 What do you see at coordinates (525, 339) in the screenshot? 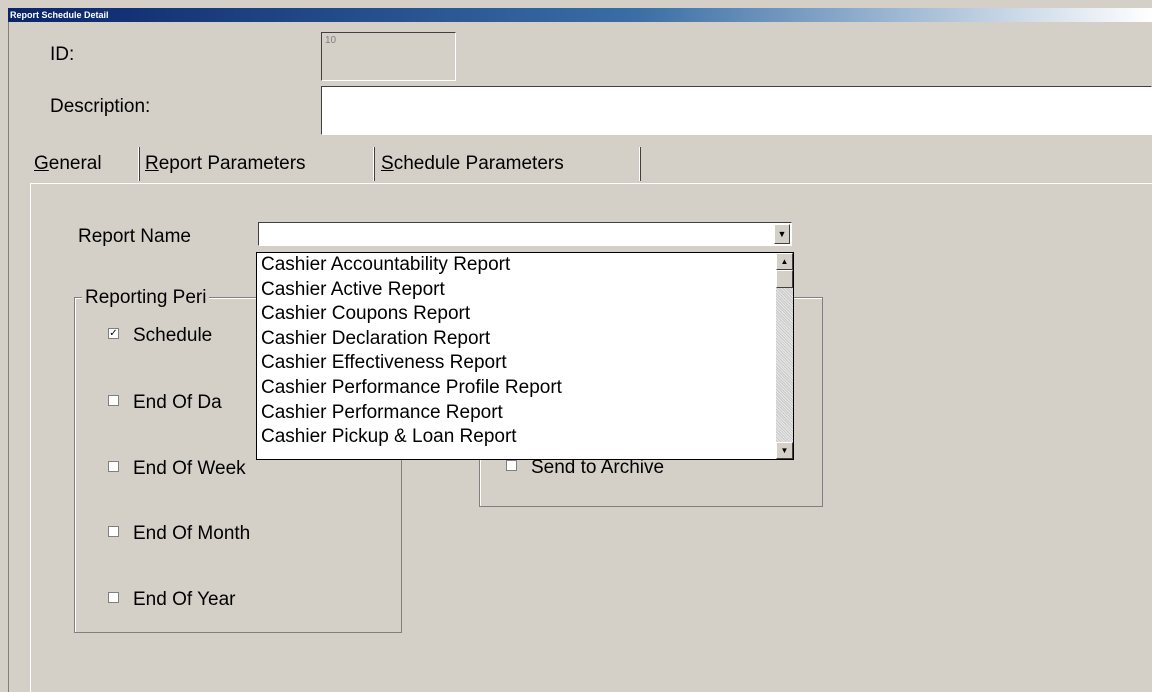
I see `dropdown-item: Cashier Declaration Report` at bounding box center [525, 339].